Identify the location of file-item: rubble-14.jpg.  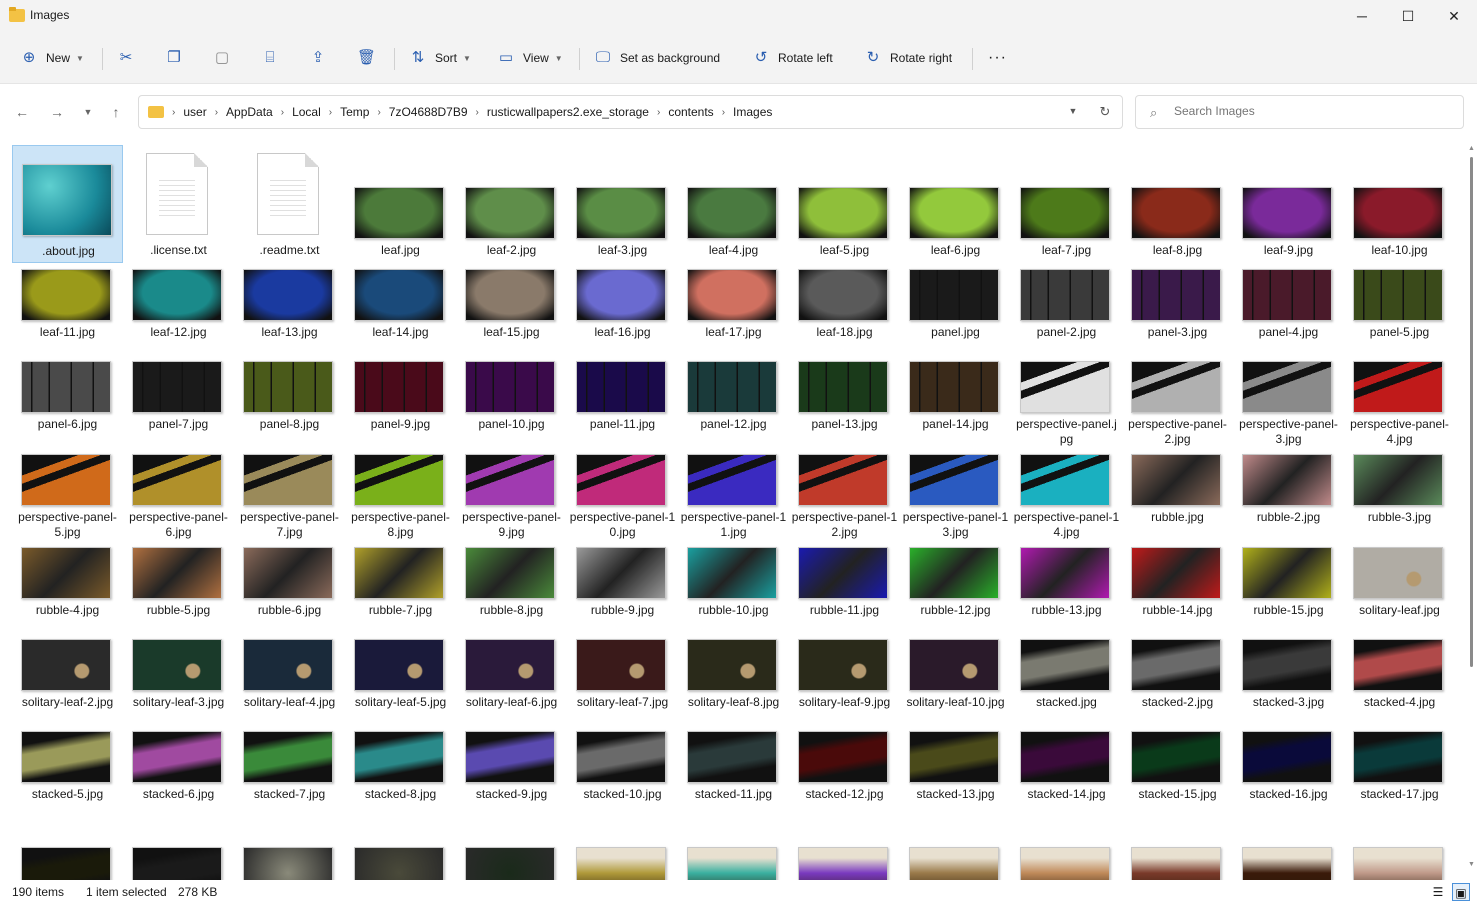
(1177, 587).